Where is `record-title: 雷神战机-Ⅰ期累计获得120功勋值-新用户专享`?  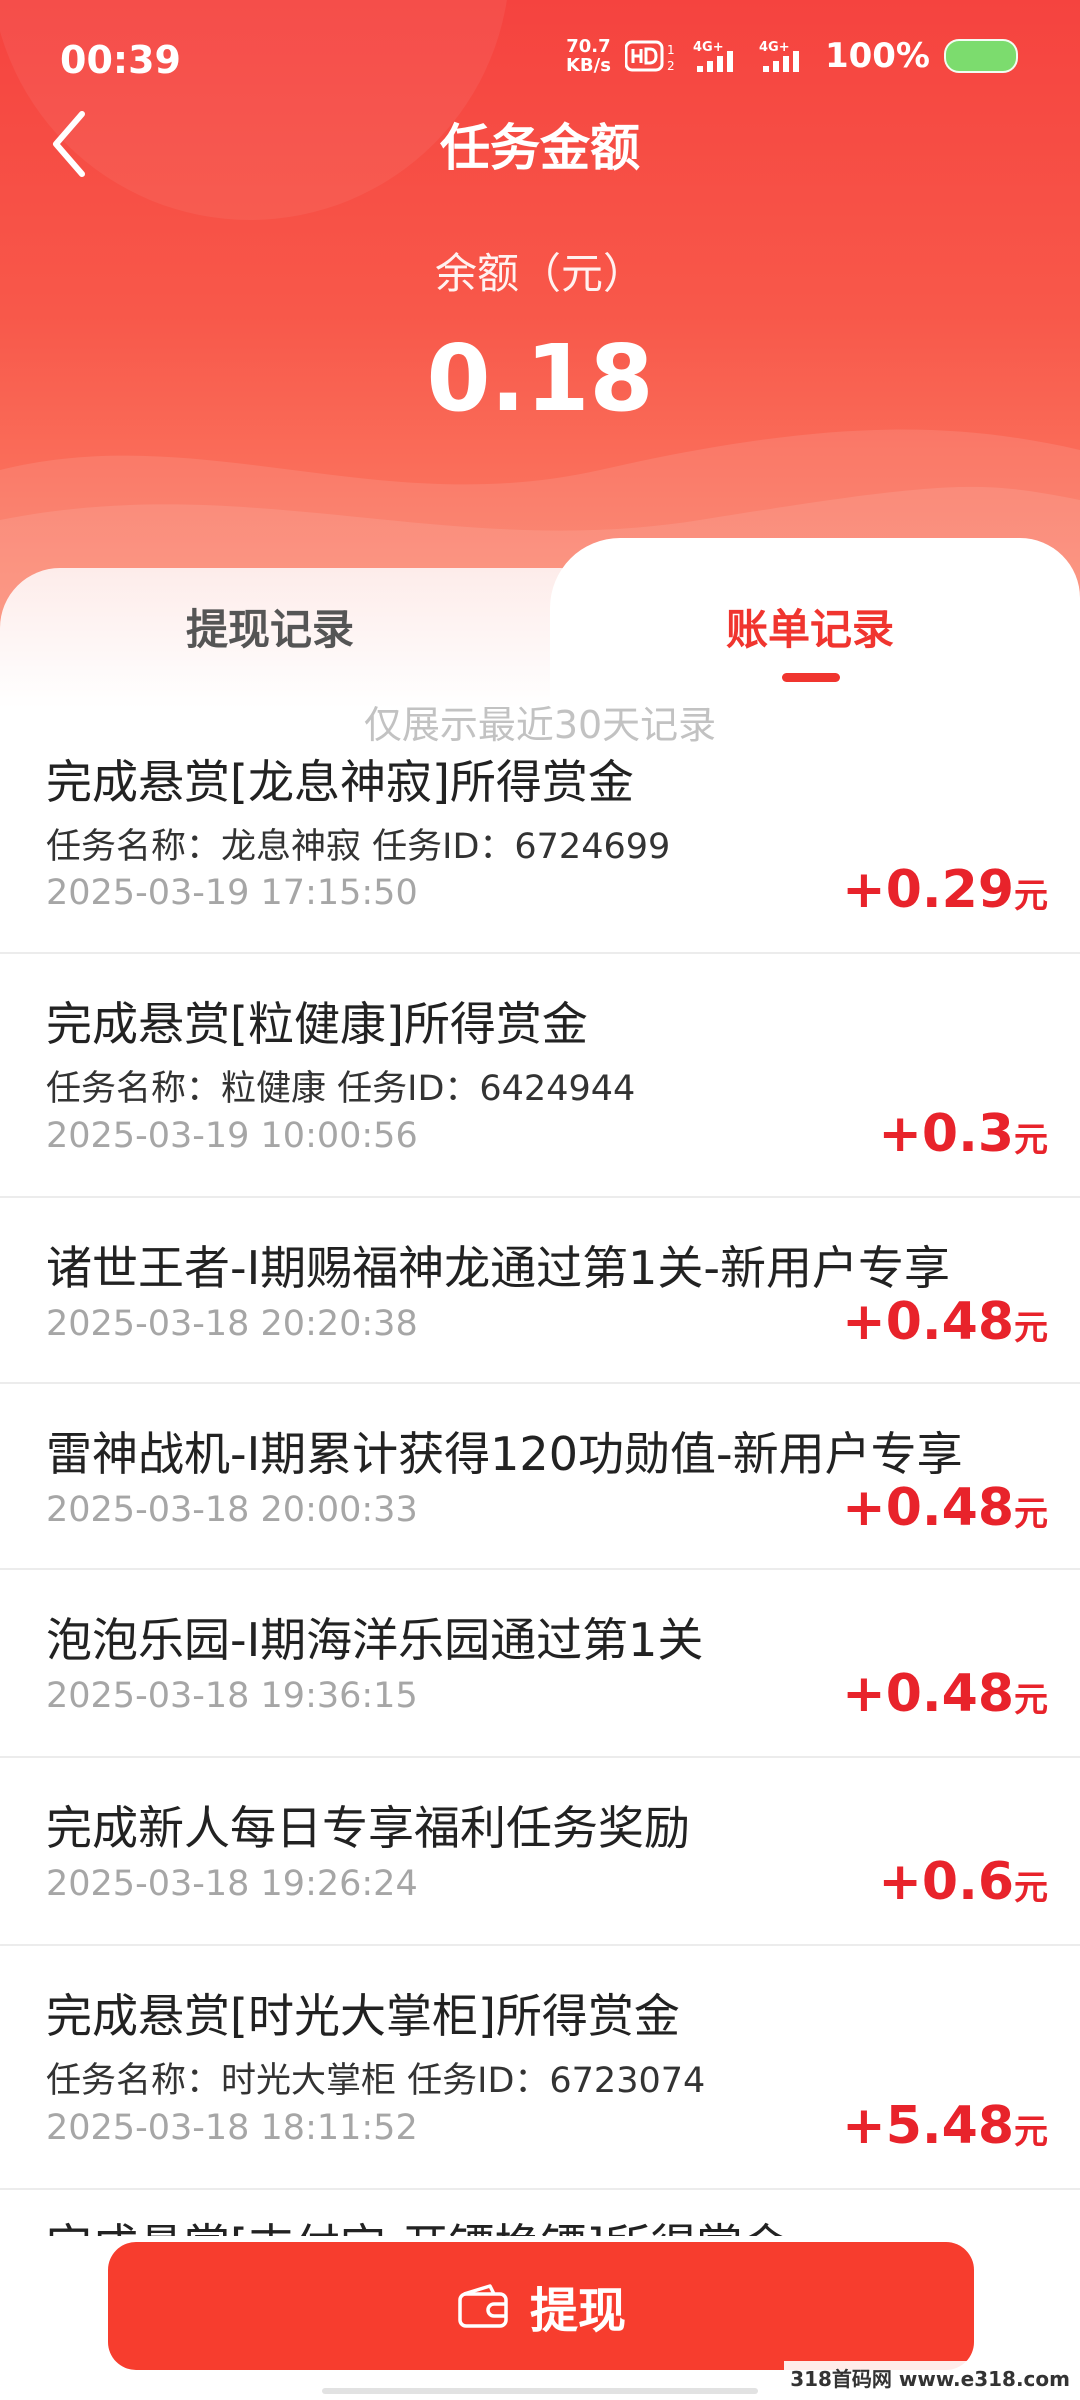 record-title: 雷神战机-Ⅰ期累计获得120功勋值-新用户专享 is located at coordinates (504, 1454).